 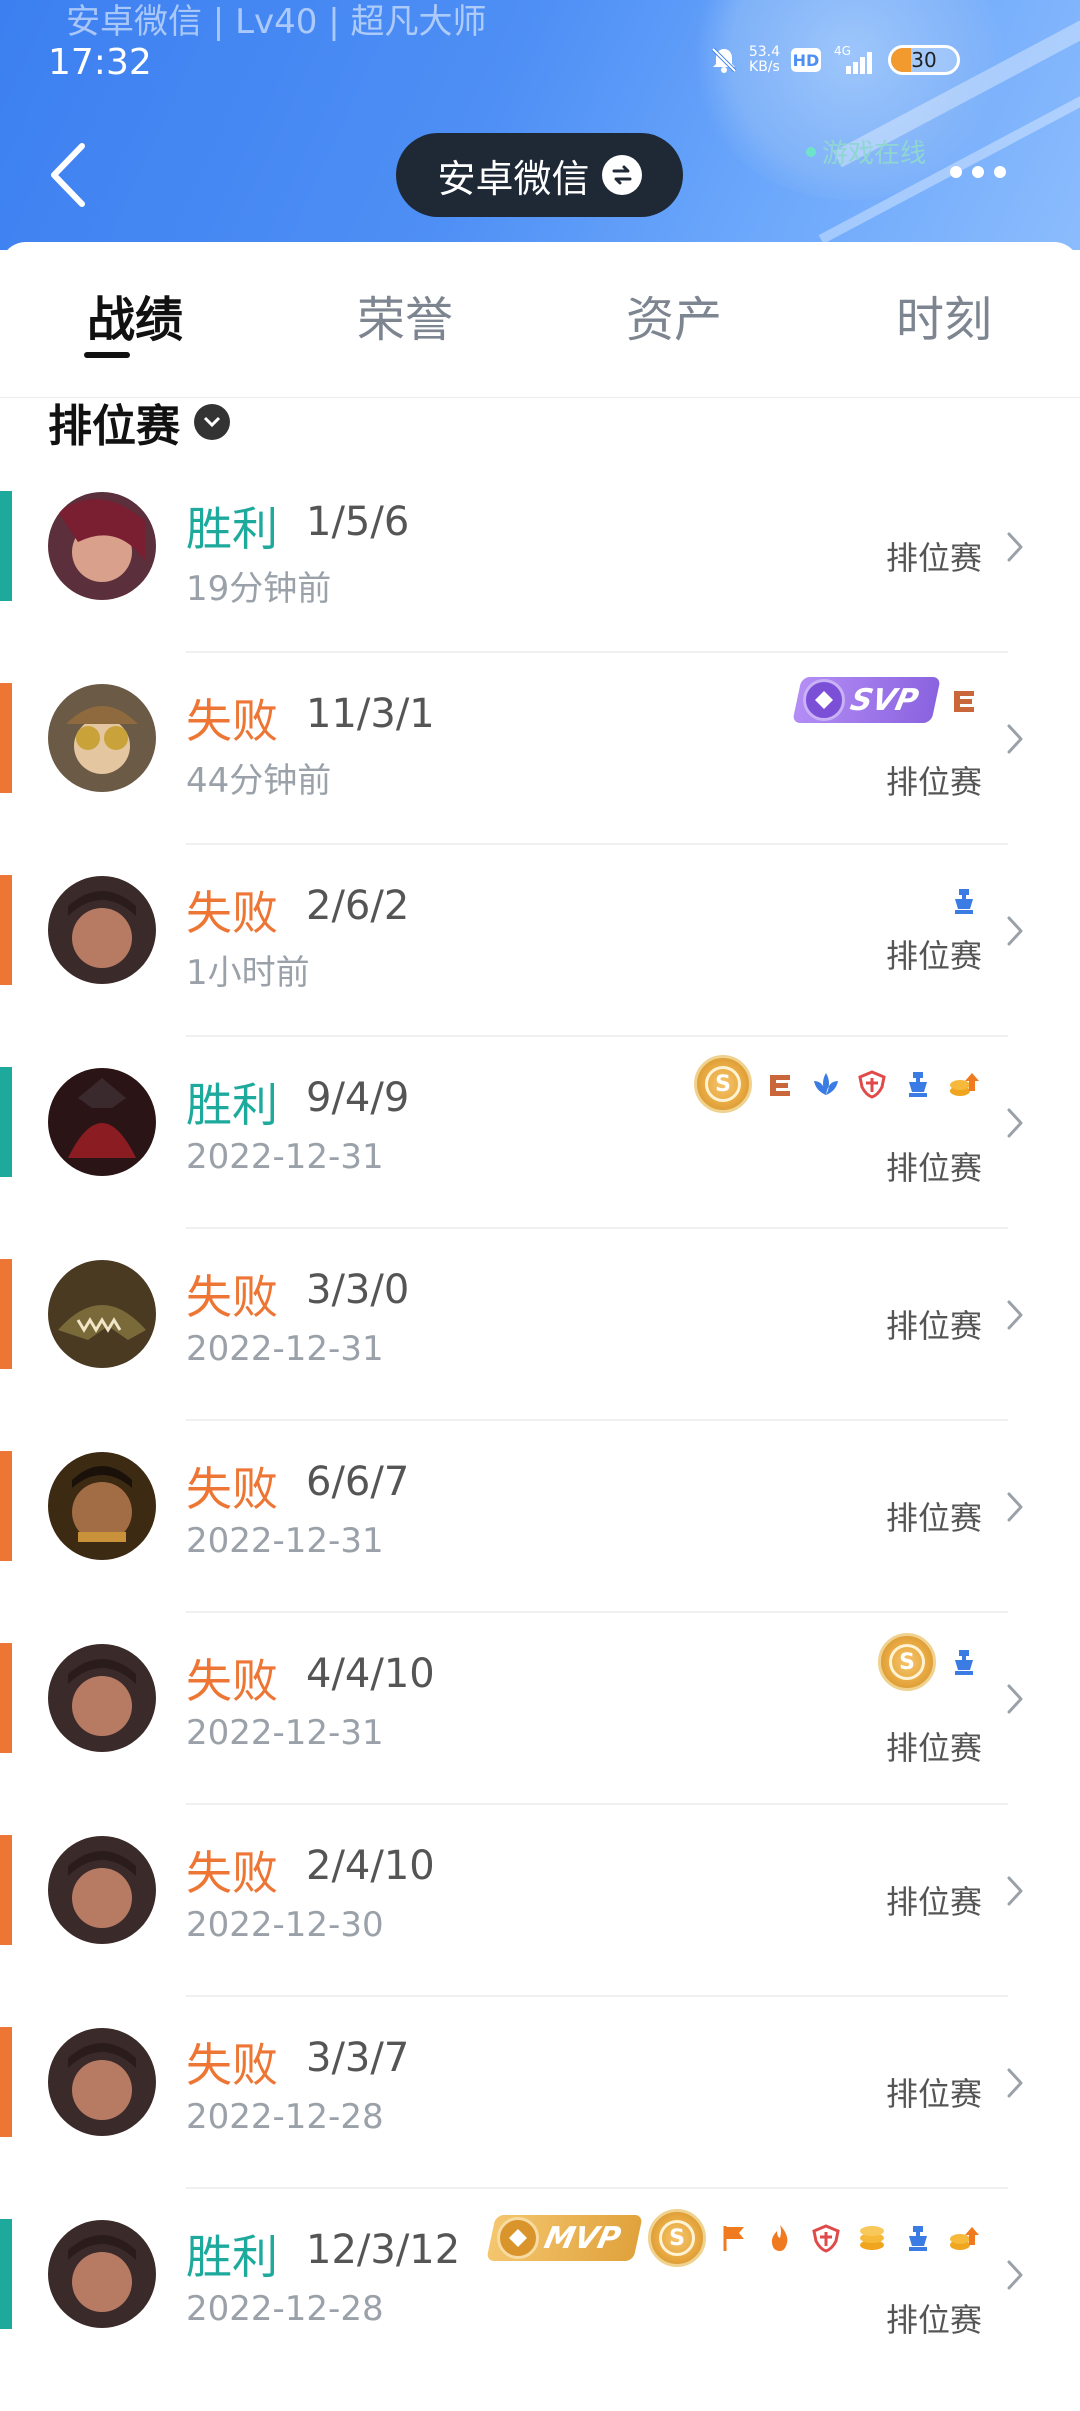 I want to click on account-switch-button: 安卓微信, so click(x=539, y=175).